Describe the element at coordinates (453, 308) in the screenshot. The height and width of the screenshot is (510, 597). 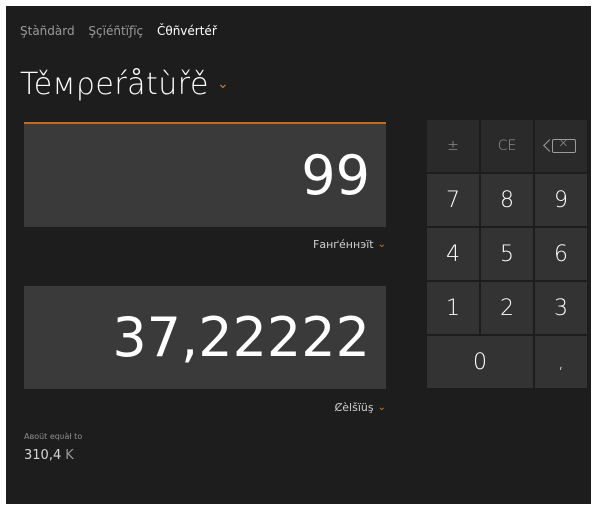
I see `digit-1-button: 1` at that location.